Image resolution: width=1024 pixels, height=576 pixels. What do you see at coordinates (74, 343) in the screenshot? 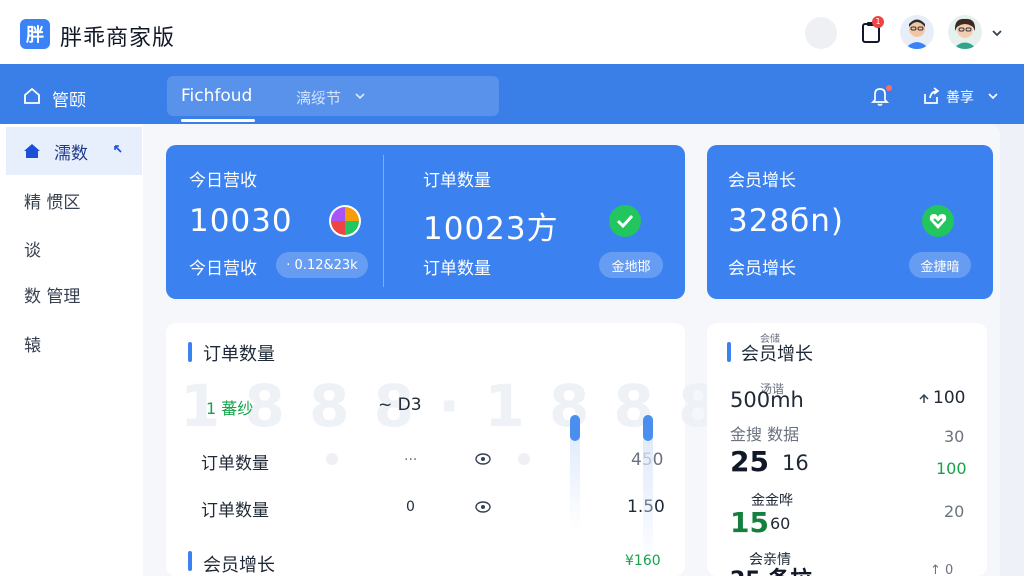
I see `sidebar-item-other: 辕` at bounding box center [74, 343].